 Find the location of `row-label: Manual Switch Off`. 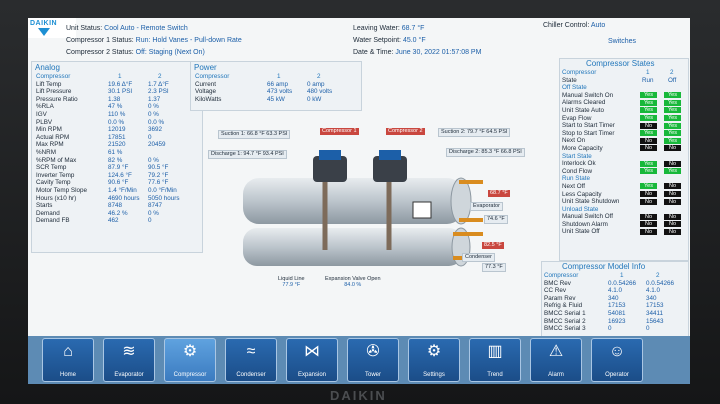

row-label: Manual Switch Off is located at coordinates (587, 217).